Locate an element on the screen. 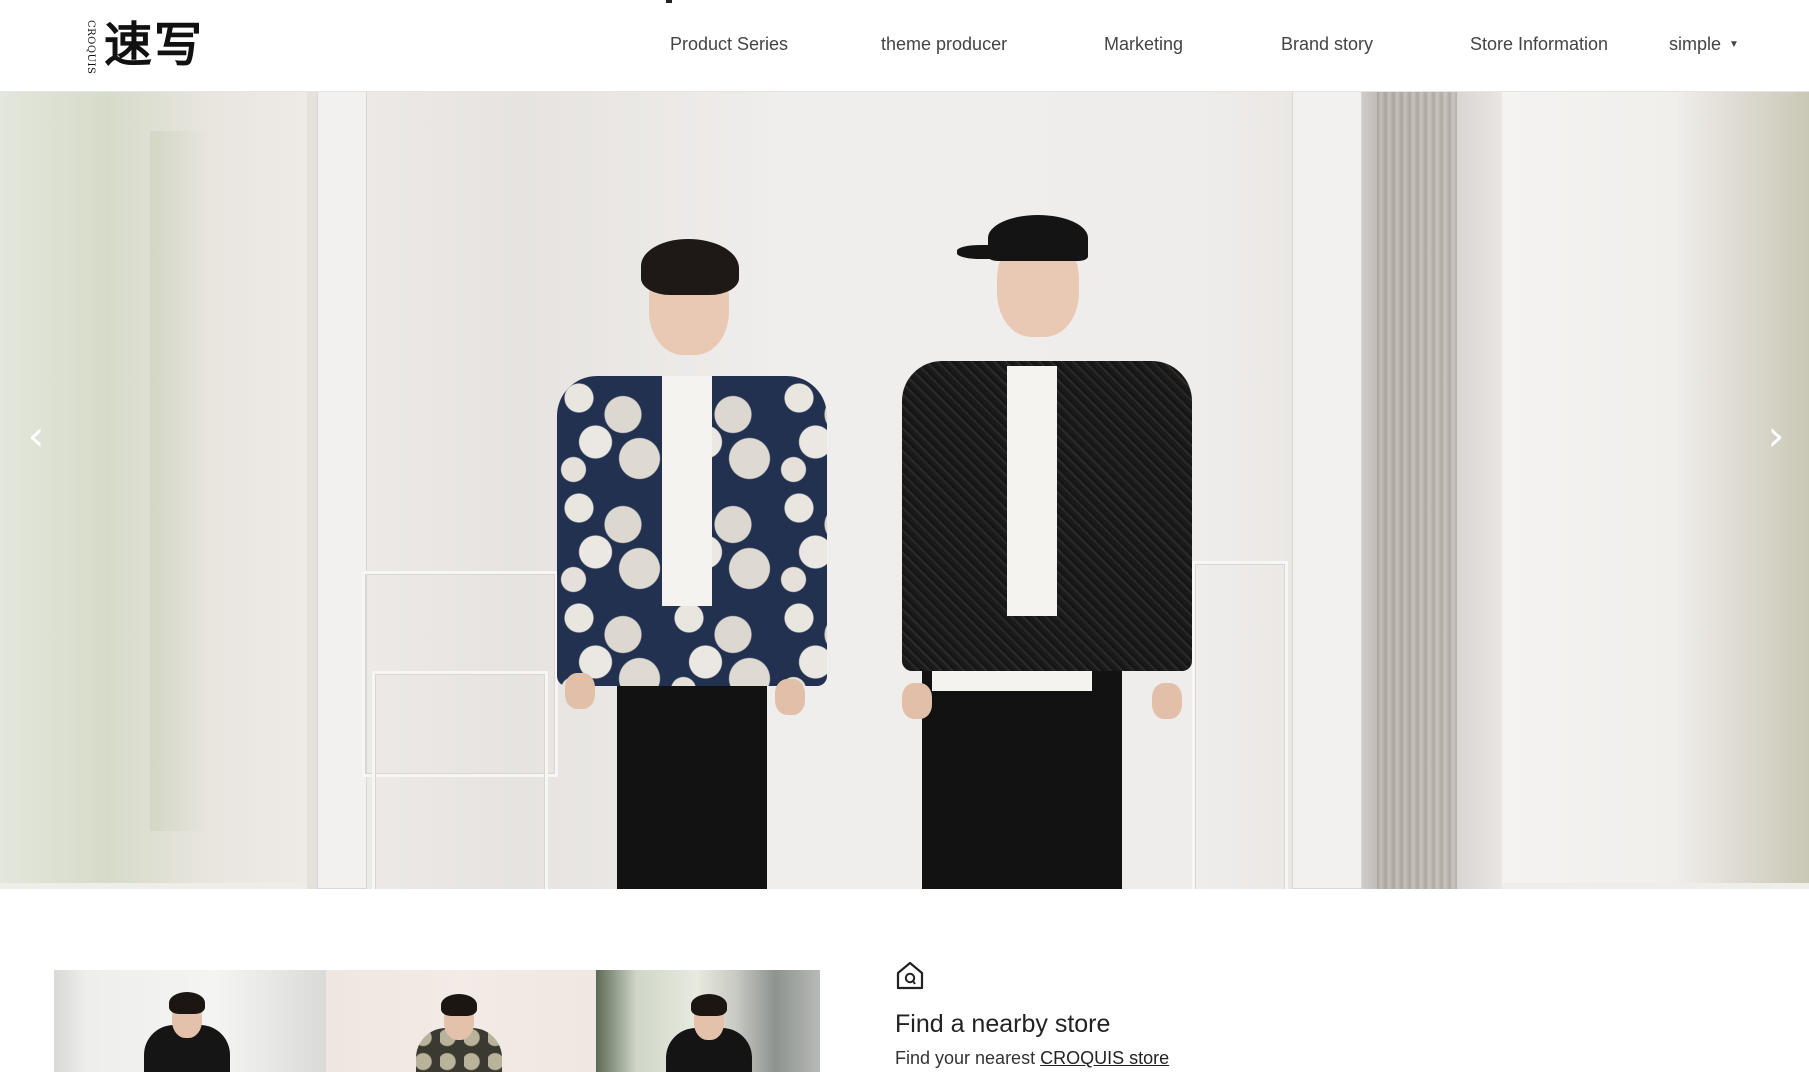  store-finder-subtitle: Find your nearest CROQUIS store is located at coordinates (1032, 1058).